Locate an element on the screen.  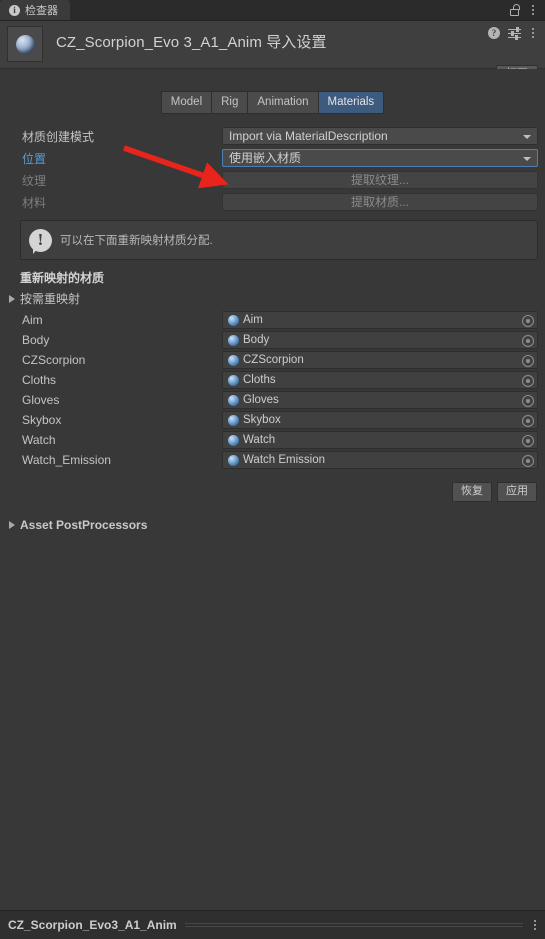
tabbar-actions is located at coordinates (527, 10).